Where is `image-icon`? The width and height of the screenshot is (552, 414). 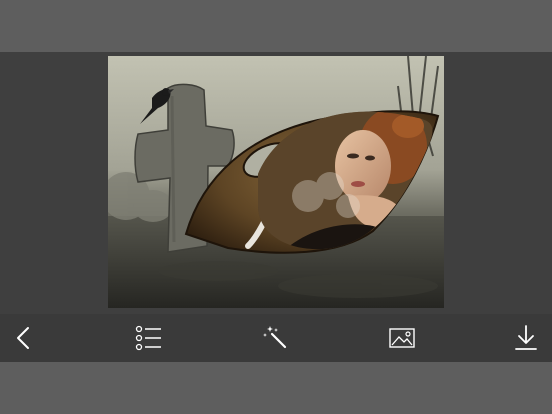 image-icon is located at coordinates (402, 338).